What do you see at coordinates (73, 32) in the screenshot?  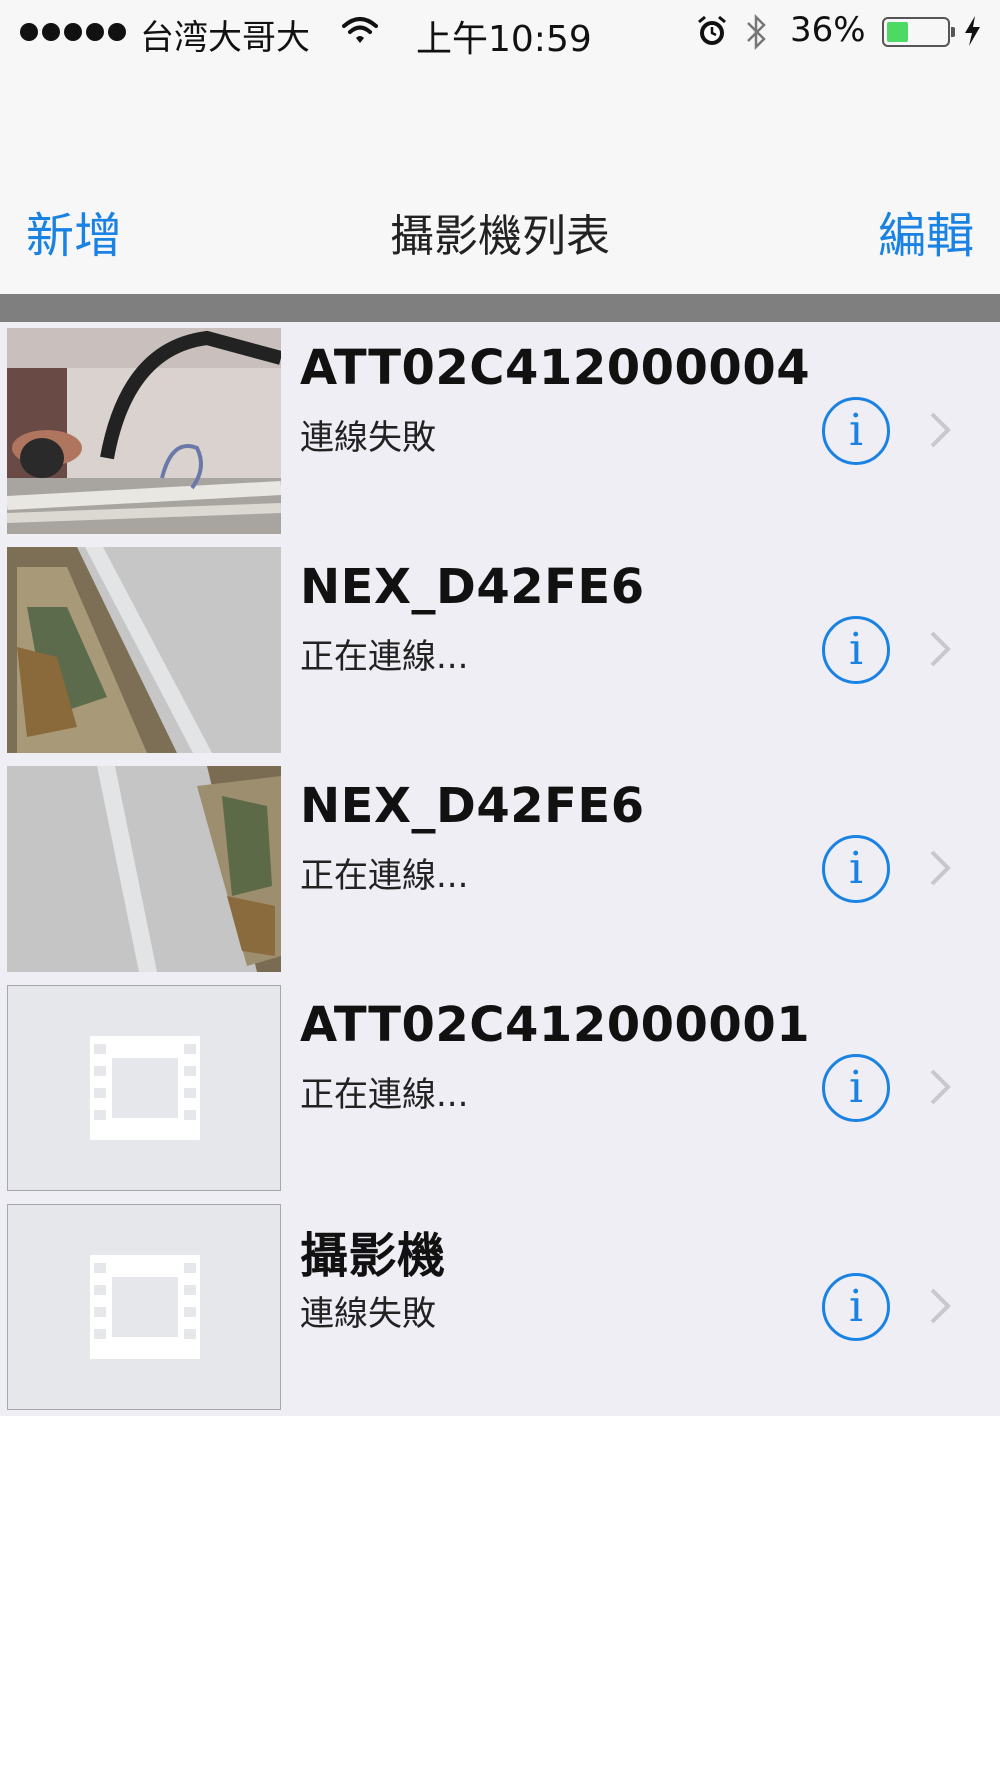 I see `signal-strength-icon` at bounding box center [73, 32].